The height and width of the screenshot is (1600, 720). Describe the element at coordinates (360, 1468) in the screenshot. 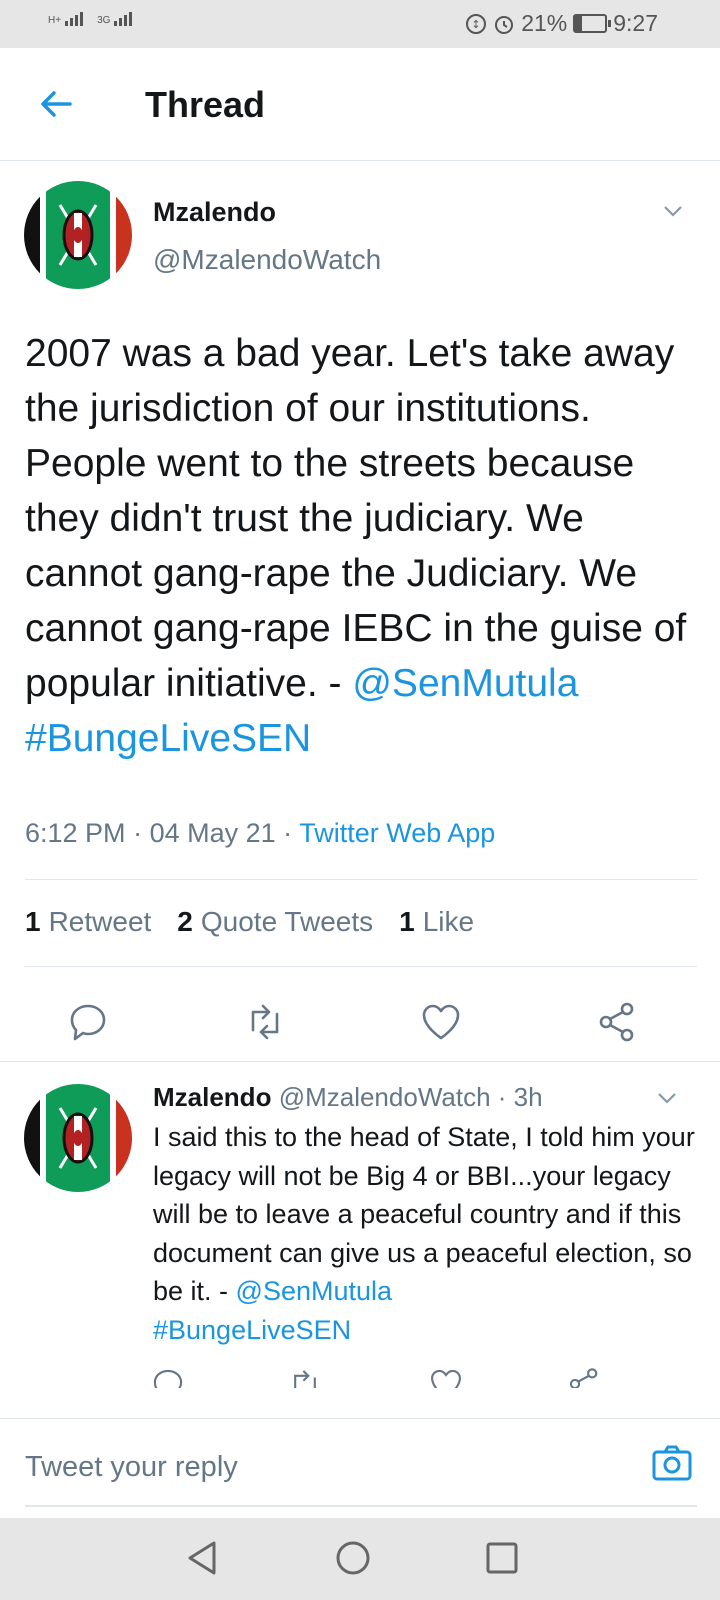

I see `reply-composer: Tweet your reply` at that location.